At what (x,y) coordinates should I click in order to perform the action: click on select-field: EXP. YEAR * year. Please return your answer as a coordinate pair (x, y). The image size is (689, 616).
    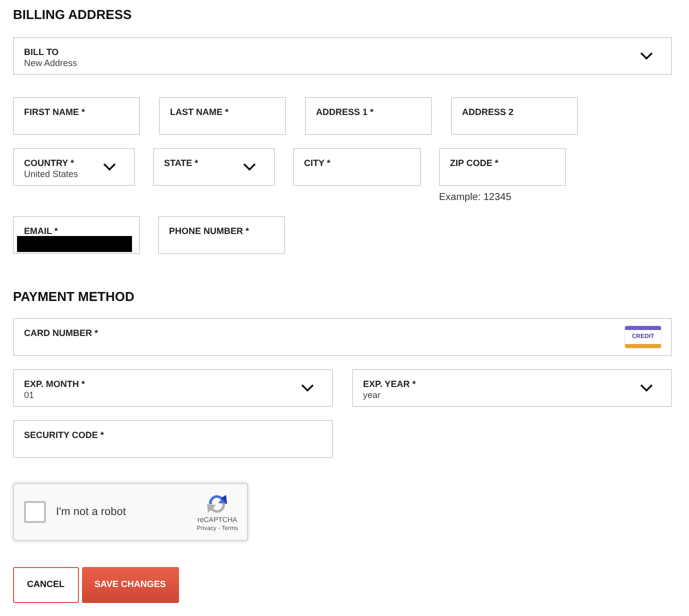
    Looking at the image, I should click on (512, 388).